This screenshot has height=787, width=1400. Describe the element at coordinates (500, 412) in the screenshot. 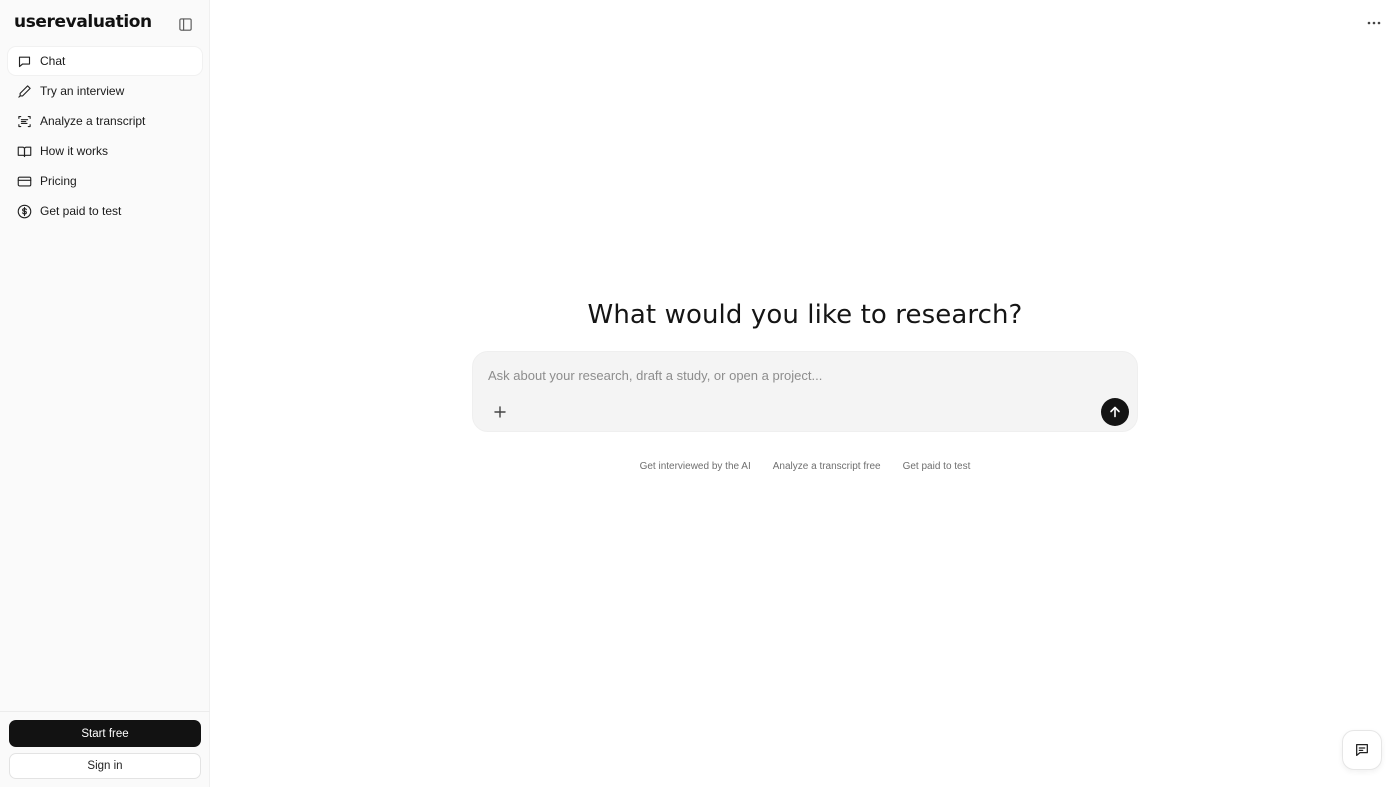

I see `attach-plus-icon` at that location.